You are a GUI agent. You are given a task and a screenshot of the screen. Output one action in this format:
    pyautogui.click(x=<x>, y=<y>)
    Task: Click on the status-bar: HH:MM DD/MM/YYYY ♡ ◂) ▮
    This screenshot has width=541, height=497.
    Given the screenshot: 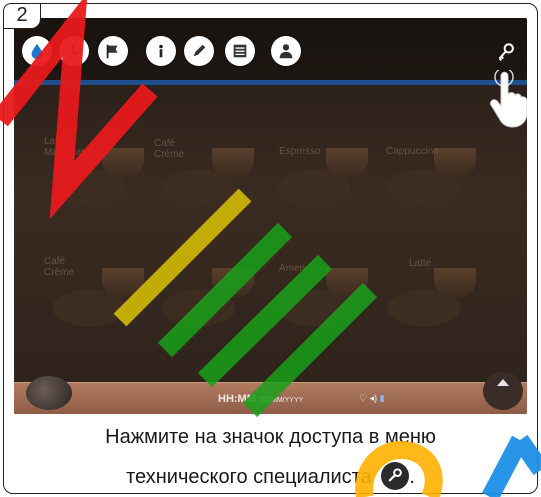 What is the action you would take?
    pyautogui.click(x=270, y=393)
    